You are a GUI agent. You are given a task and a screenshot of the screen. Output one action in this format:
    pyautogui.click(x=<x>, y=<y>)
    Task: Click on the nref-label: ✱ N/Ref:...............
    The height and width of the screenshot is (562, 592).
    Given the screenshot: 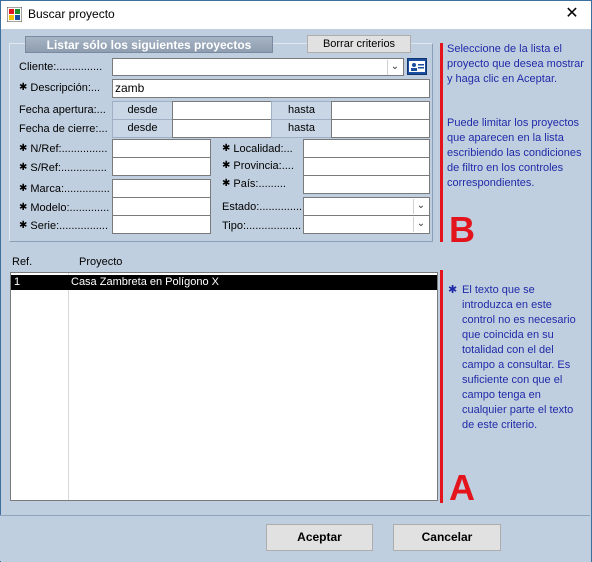 What is the action you would take?
    pyautogui.click(x=63, y=149)
    